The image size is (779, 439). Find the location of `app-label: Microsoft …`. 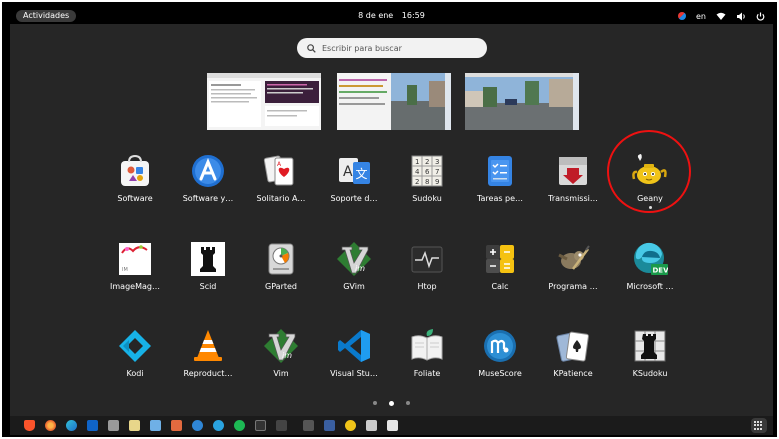

app-label: Microsoft … is located at coordinates (650, 286).